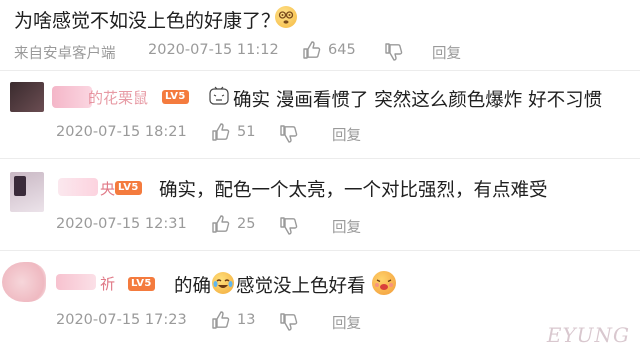 The height and width of the screenshot is (351, 640). What do you see at coordinates (65, 54) in the screenshot?
I see `post-source: 来自安卓客户端` at bounding box center [65, 54].